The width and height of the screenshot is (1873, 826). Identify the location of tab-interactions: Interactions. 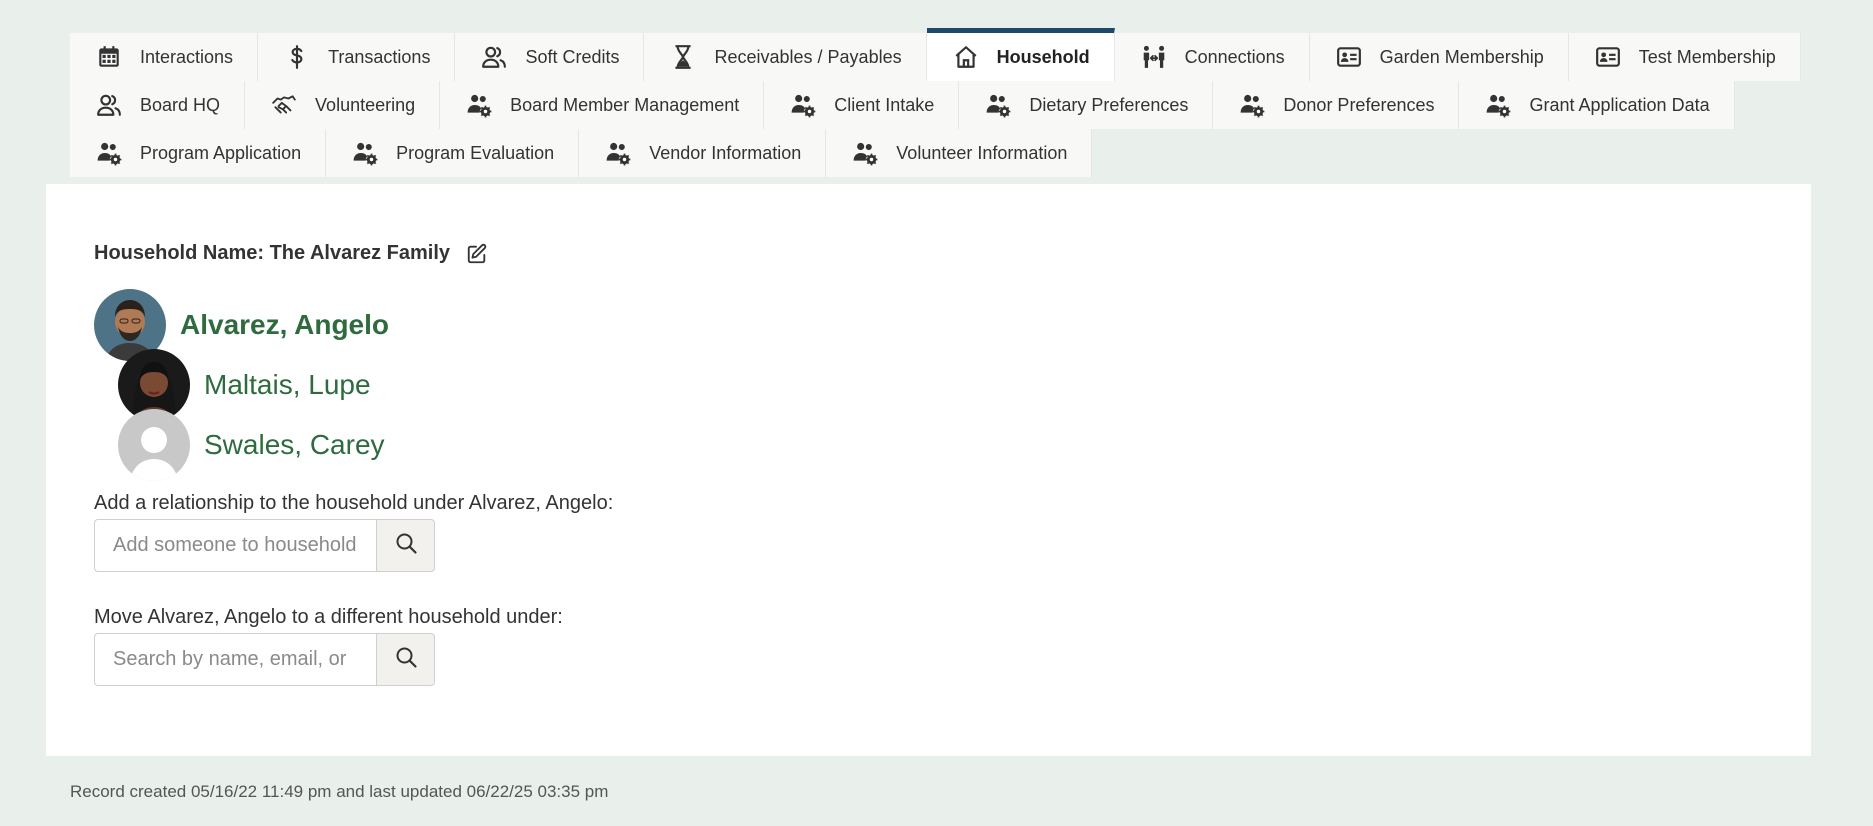
(164, 57).